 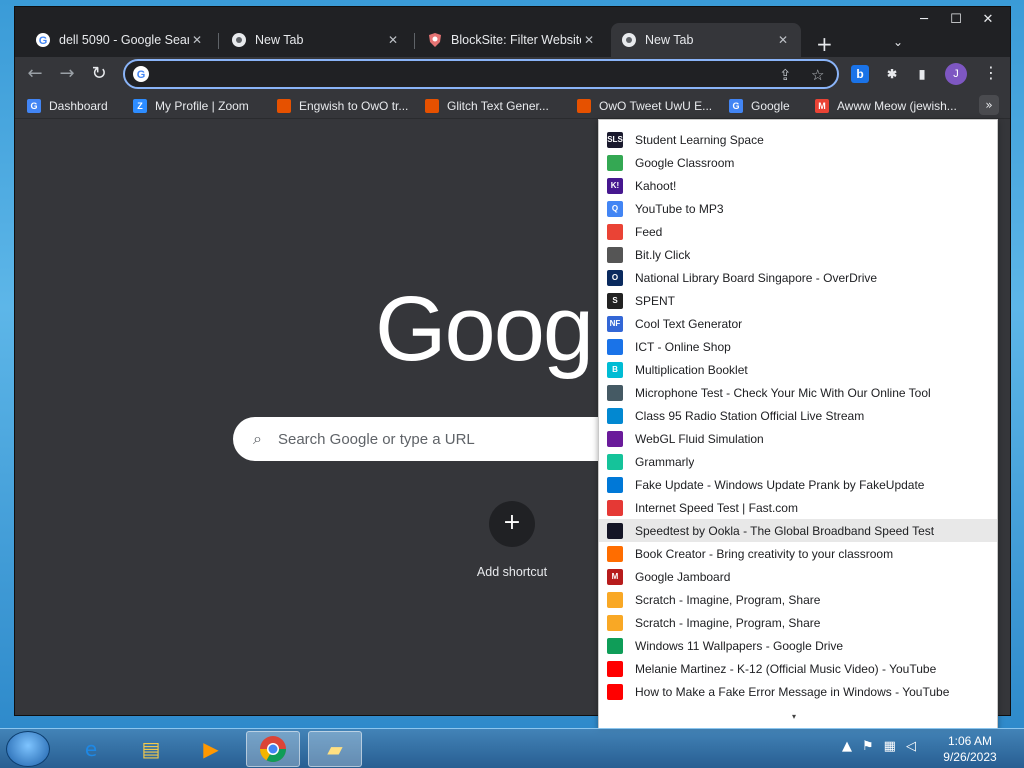 What do you see at coordinates (860, 74) in the screenshot?
I see `extension-b-icon: b` at bounding box center [860, 74].